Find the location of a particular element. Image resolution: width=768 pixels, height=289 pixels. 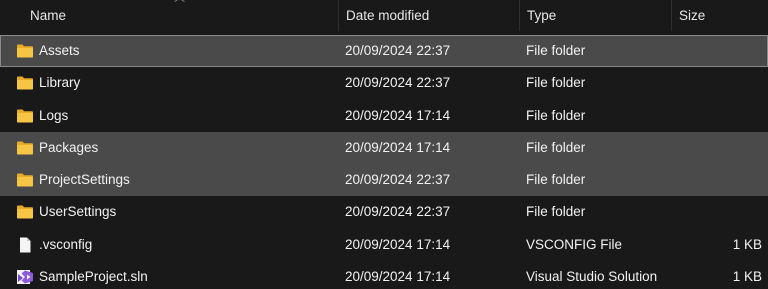

file-type: VSCONFIG File is located at coordinates (574, 244).